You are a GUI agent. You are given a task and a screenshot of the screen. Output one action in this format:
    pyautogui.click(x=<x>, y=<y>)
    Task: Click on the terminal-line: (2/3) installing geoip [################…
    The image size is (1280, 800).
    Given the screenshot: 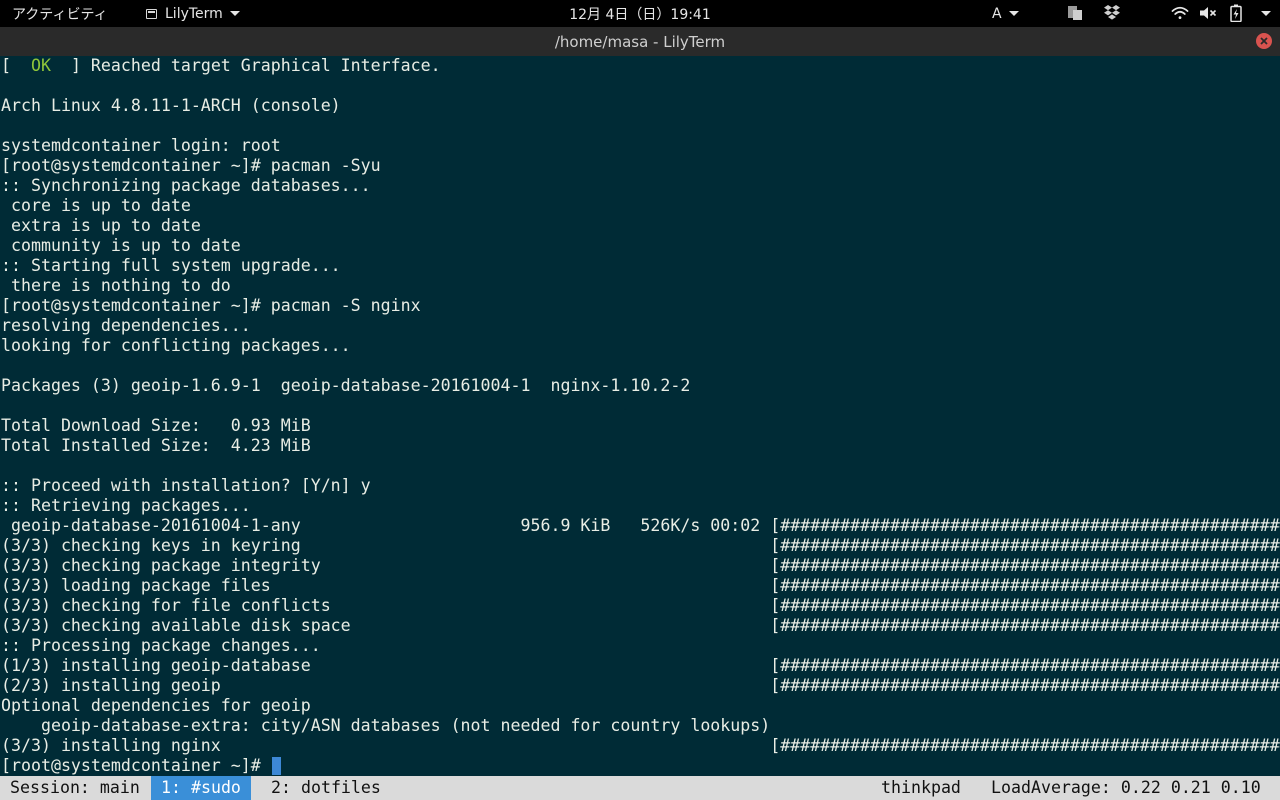 What is the action you would take?
    pyautogui.click(x=640, y=685)
    